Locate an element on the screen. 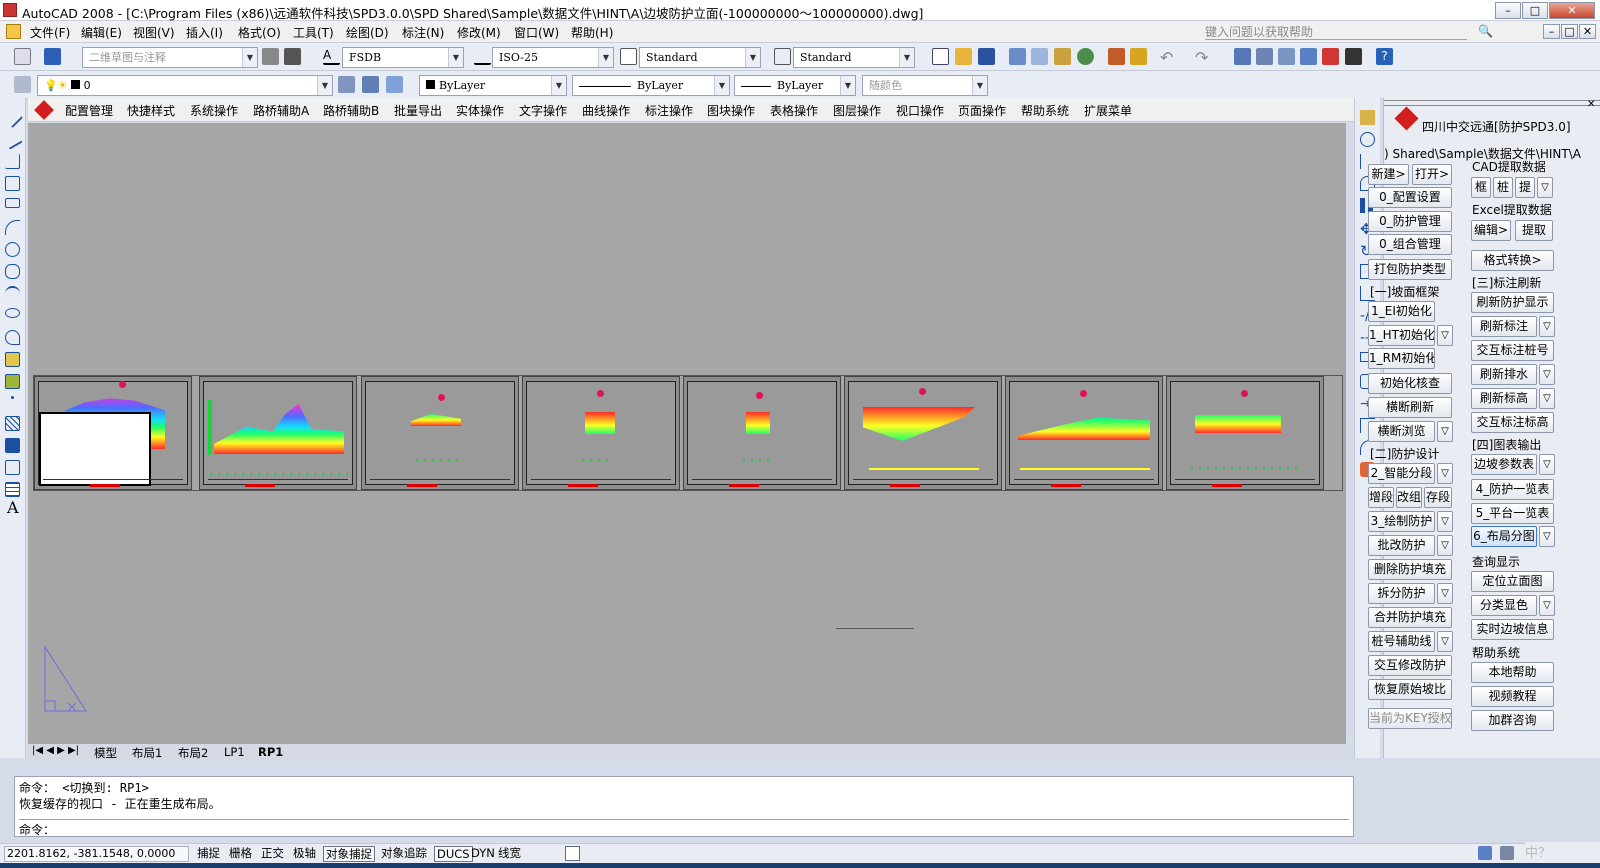  cross-refresh-button: 横断刷新 is located at coordinates (1410, 407).